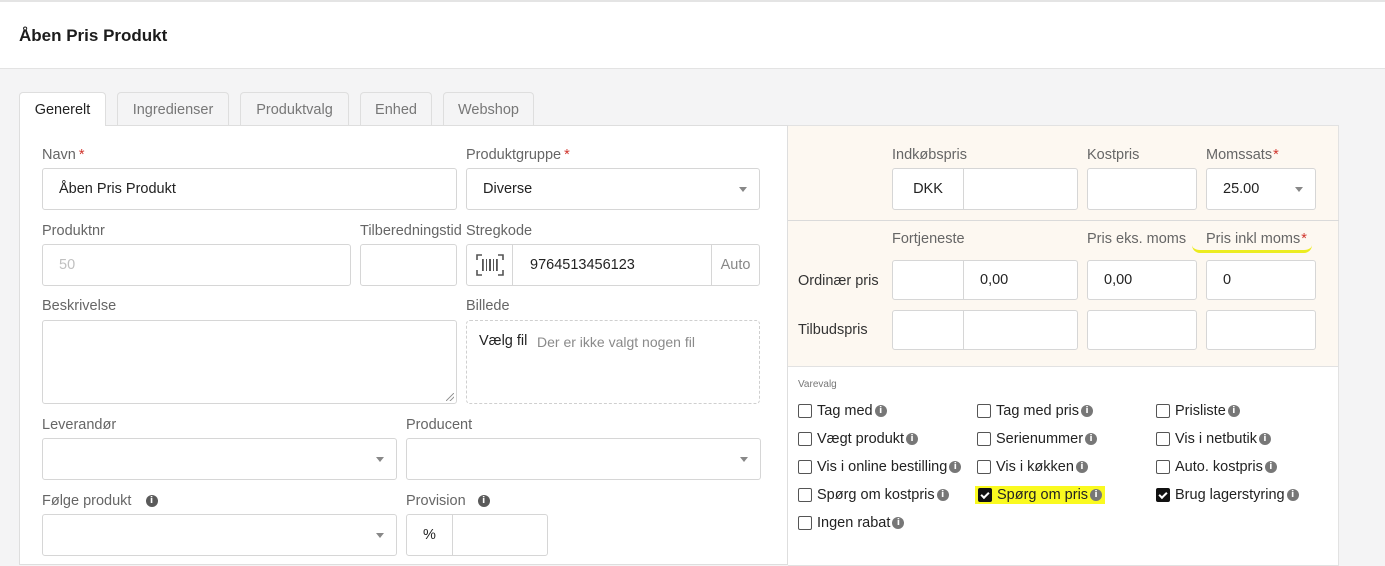  What do you see at coordinates (838, 281) in the screenshot?
I see `ordinaer-pris-label: Ordinær pris` at bounding box center [838, 281].